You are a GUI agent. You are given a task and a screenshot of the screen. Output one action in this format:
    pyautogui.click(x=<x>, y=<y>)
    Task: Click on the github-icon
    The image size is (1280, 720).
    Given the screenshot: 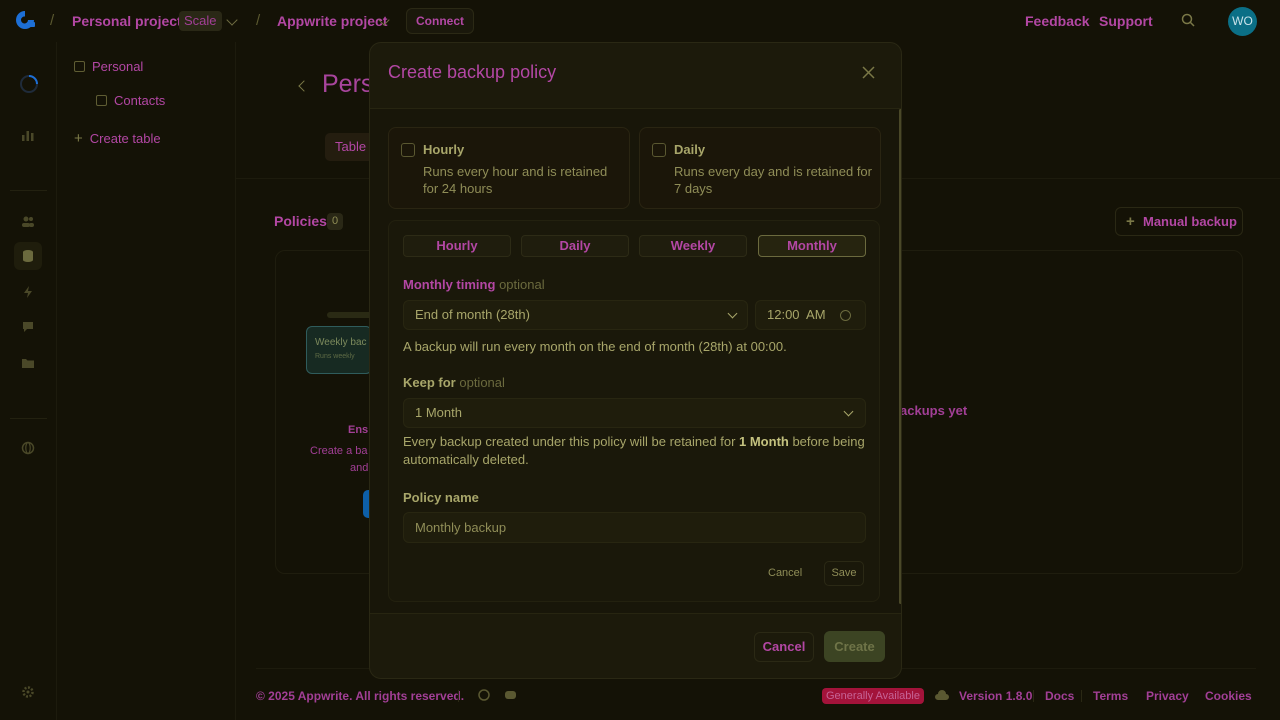 What is the action you would take?
    pyautogui.click(x=484, y=695)
    